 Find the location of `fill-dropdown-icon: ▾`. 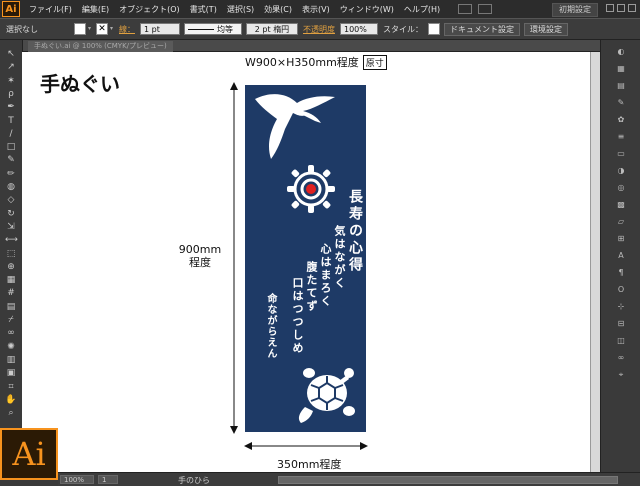

fill-dropdown-icon: ▾ is located at coordinates (91, 29).